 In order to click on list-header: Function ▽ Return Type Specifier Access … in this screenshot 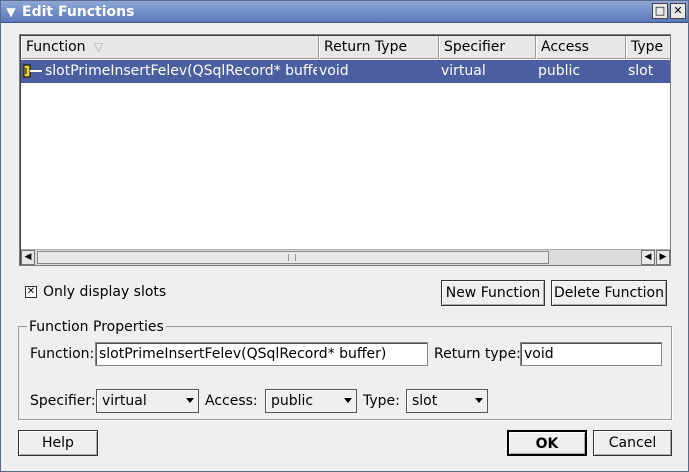, I will do `click(345, 47)`.